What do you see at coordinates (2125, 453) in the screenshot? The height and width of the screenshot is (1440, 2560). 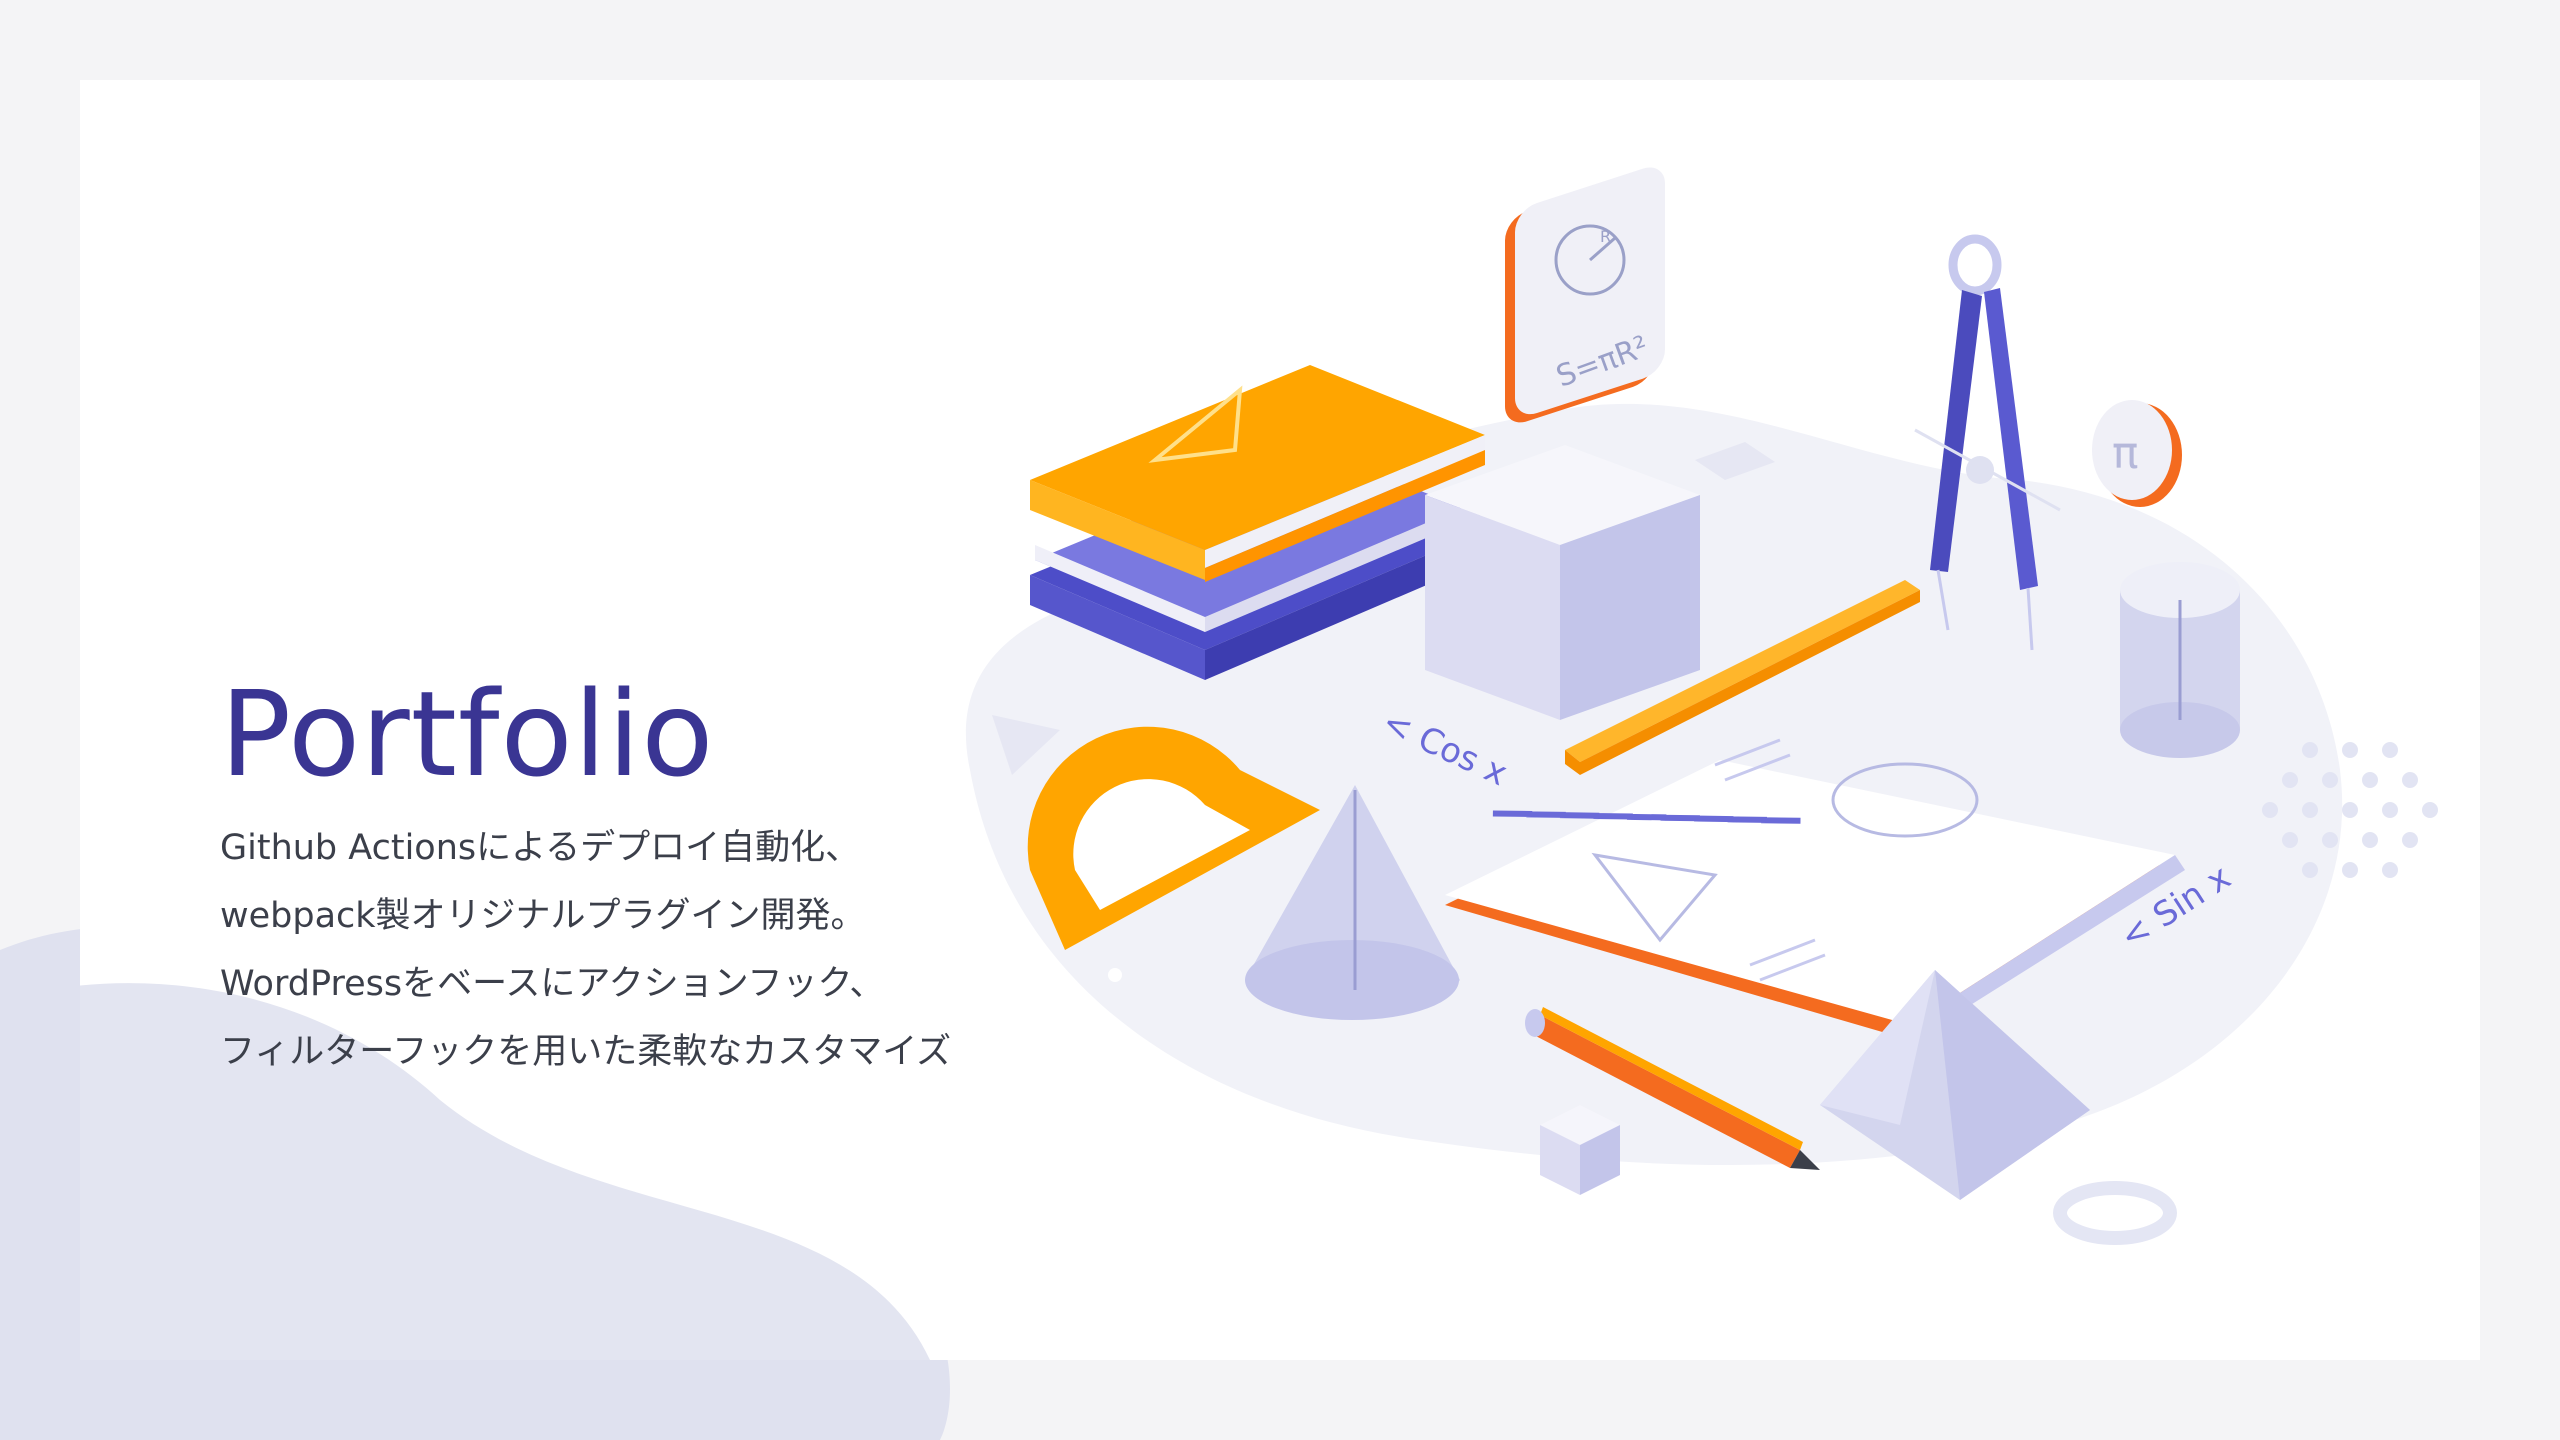 I see `coin-symbol: π` at bounding box center [2125, 453].